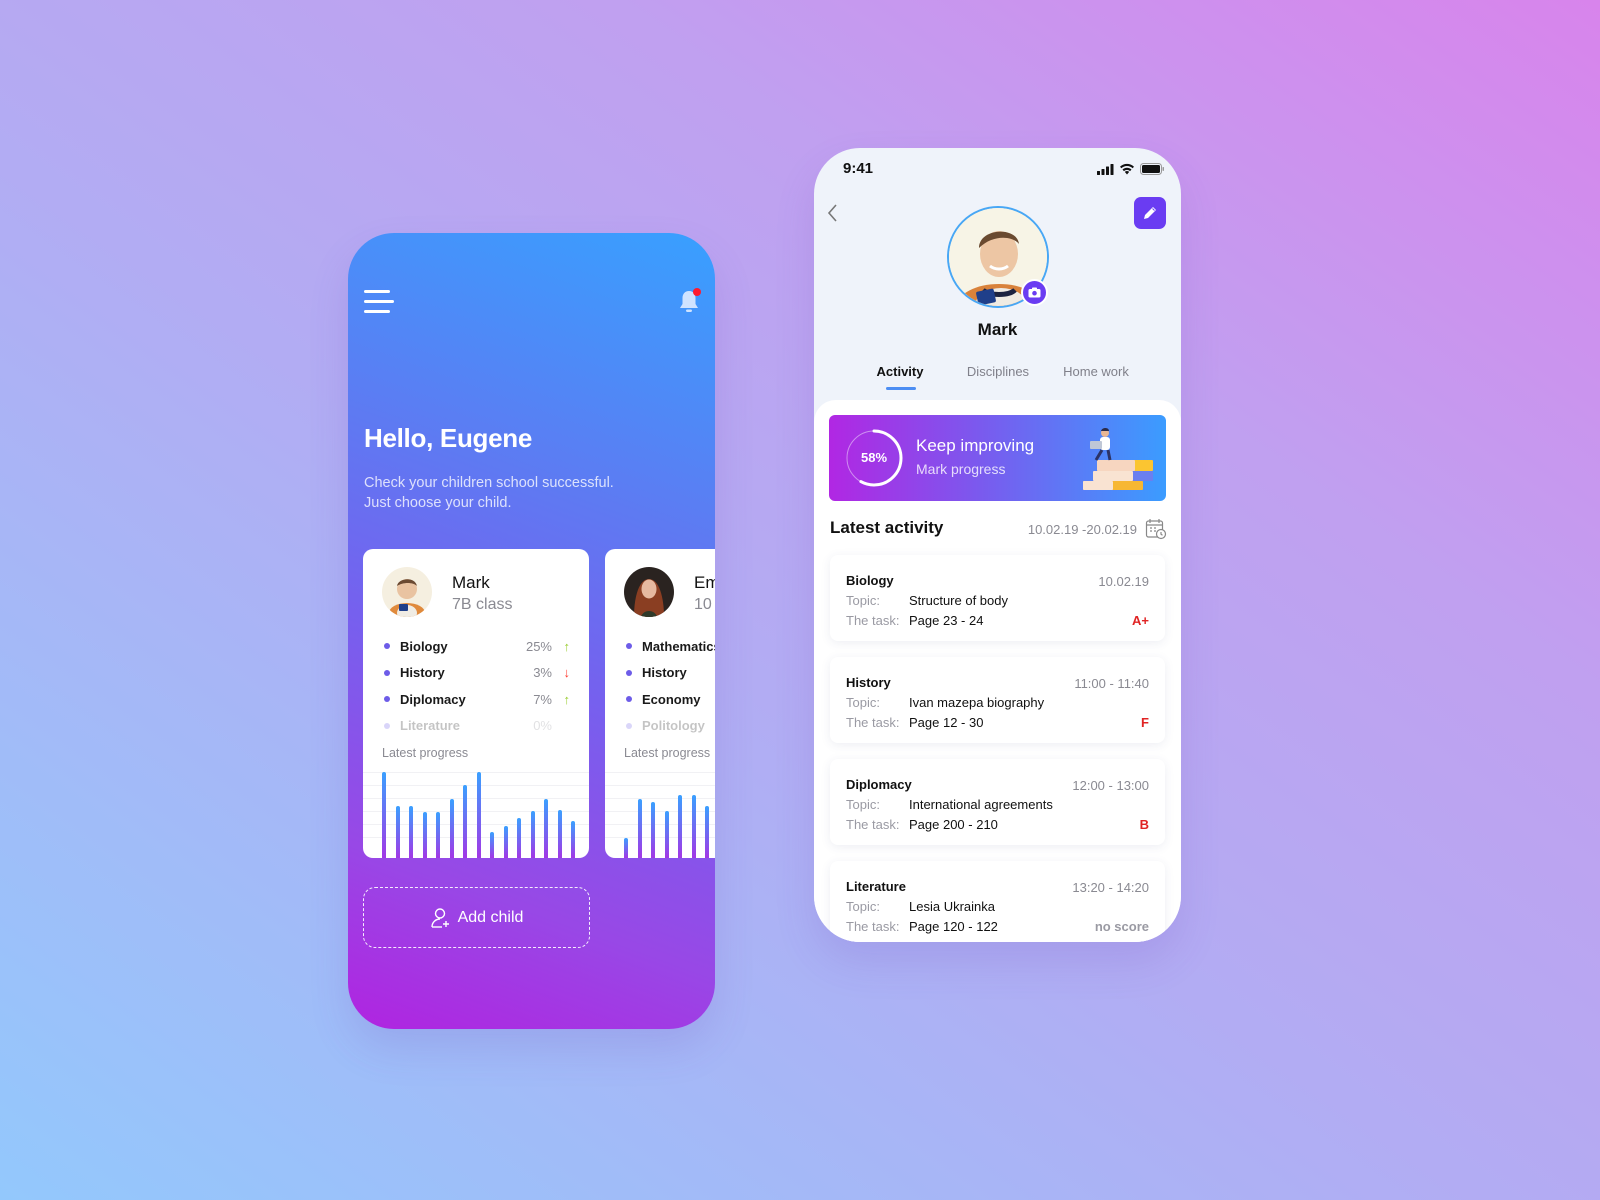  I want to click on progress-bar-chart, so click(476, 815).